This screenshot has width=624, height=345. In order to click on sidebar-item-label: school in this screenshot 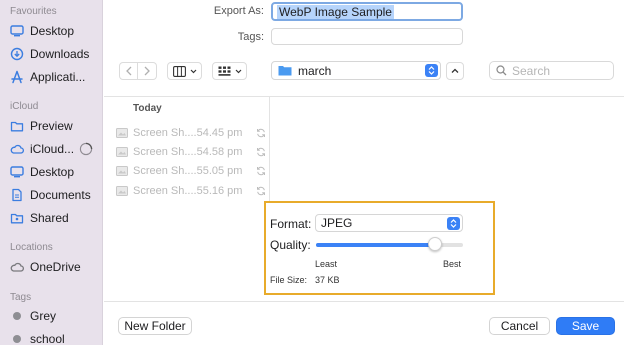, I will do `click(47, 338)`.